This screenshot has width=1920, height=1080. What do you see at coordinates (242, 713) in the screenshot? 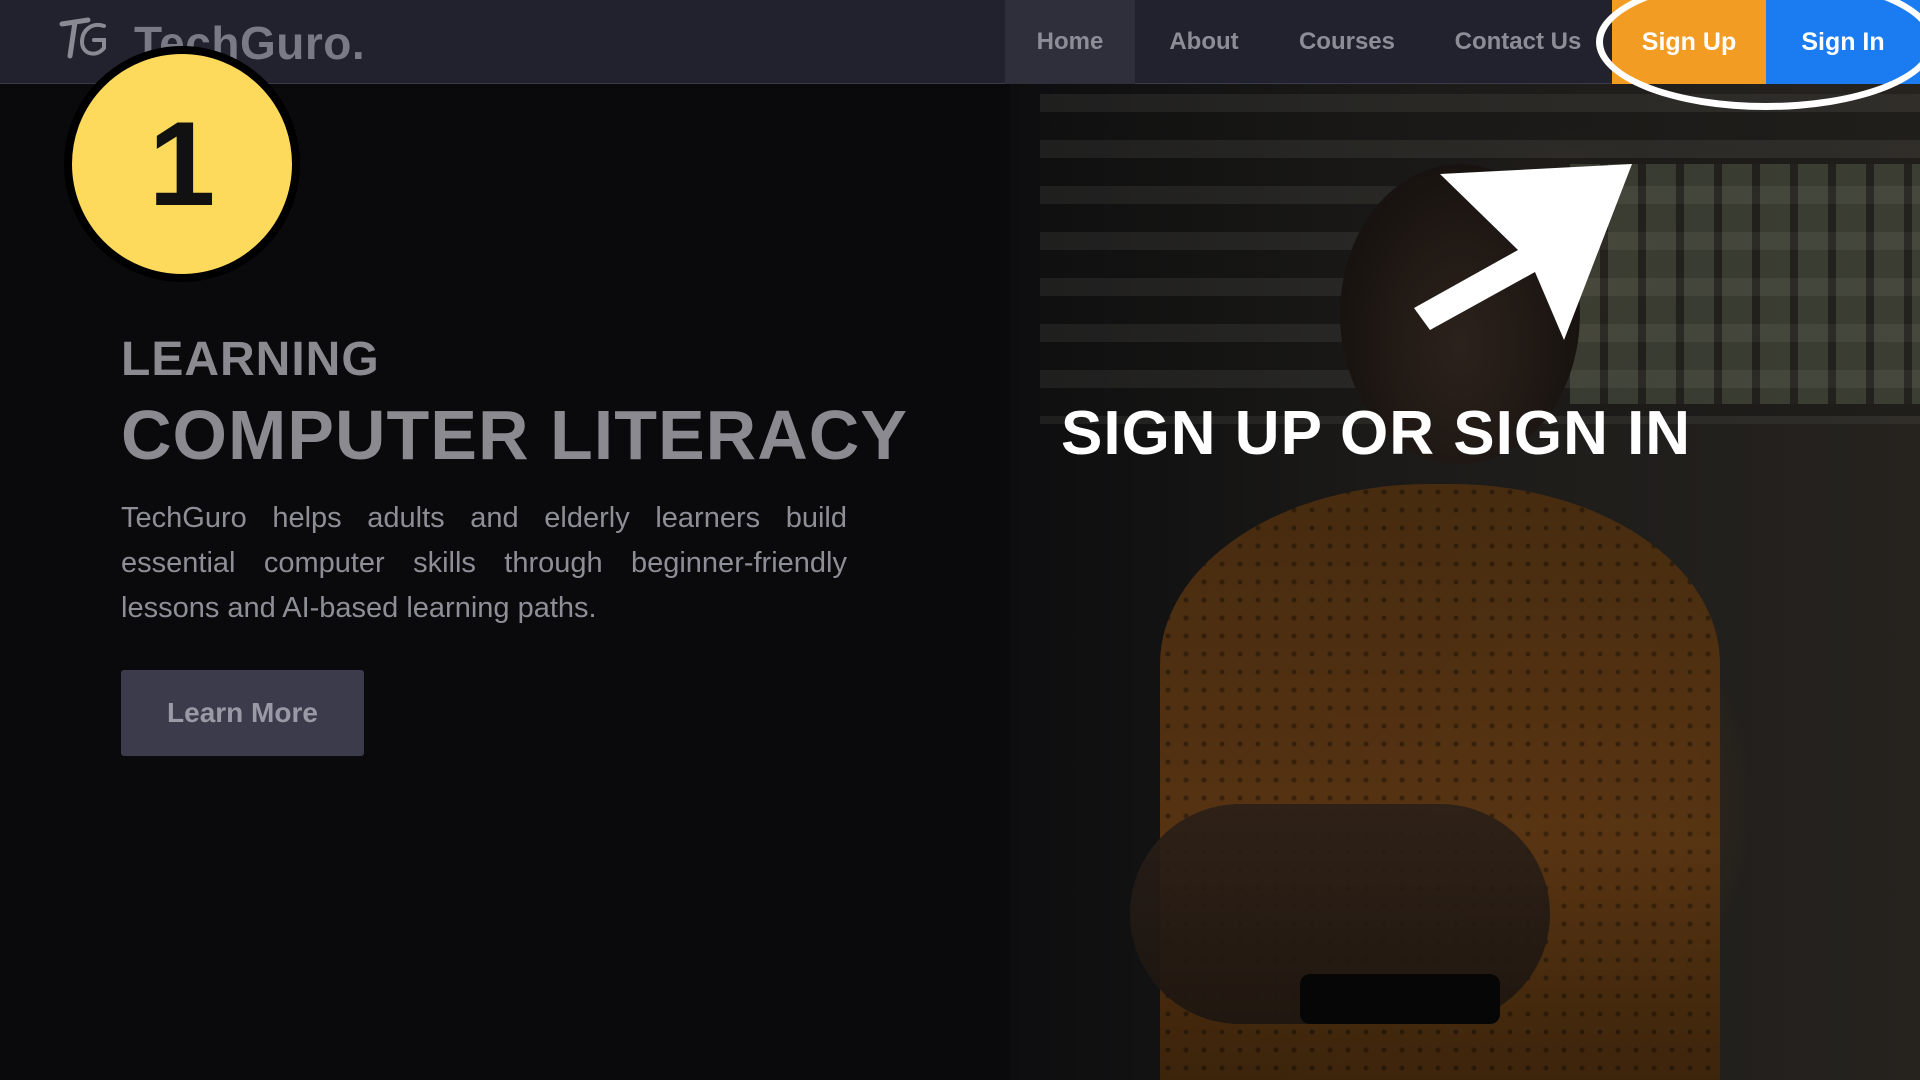
I see `learn-more-button: Learn More` at bounding box center [242, 713].